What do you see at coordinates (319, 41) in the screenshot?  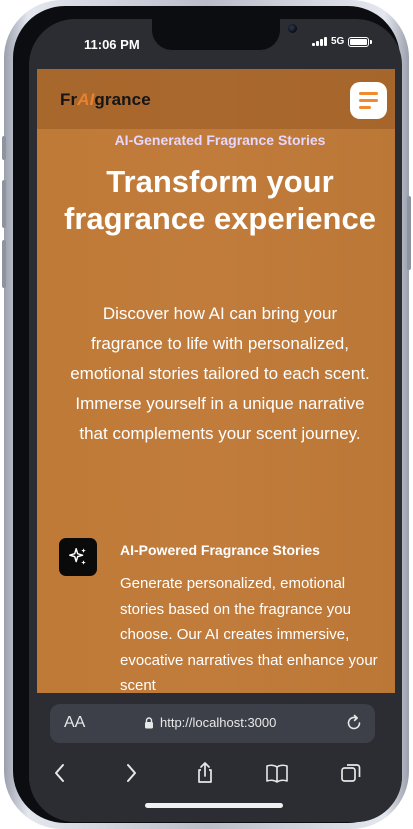 I see `signal-icon` at bounding box center [319, 41].